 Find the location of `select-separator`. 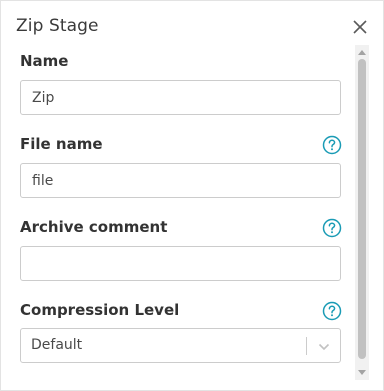

select-separator is located at coordinates (306, 346).